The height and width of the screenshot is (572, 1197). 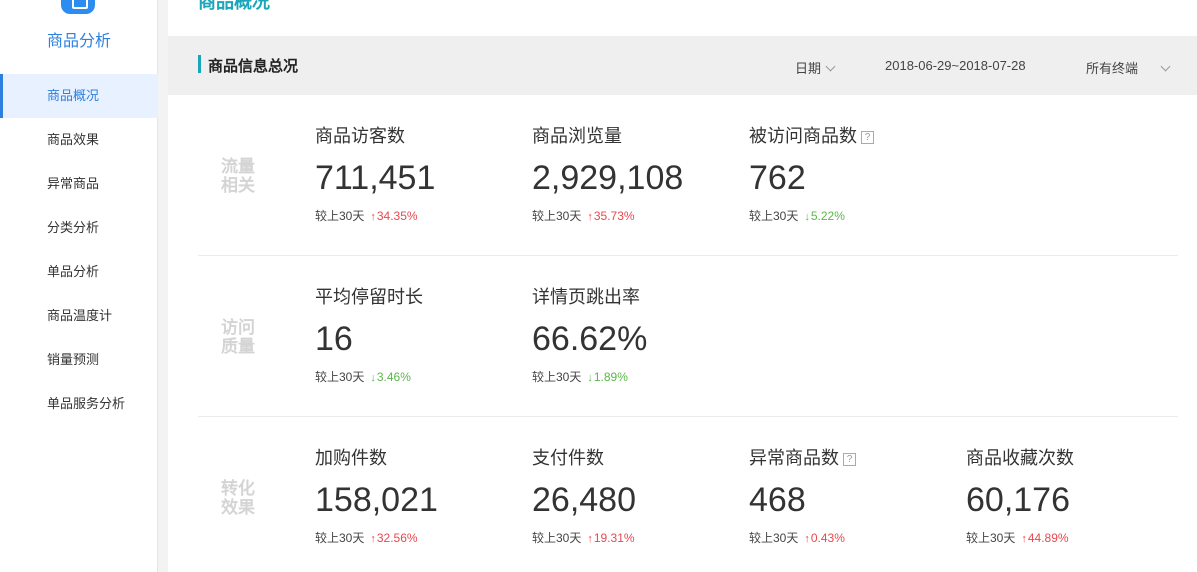 What do you see at coordinates (854, 174) in the screenshot?
I see `metric-card: 被访问商品数? 762 较上30天 ↓5.22%` at bounding box center [854, 174].